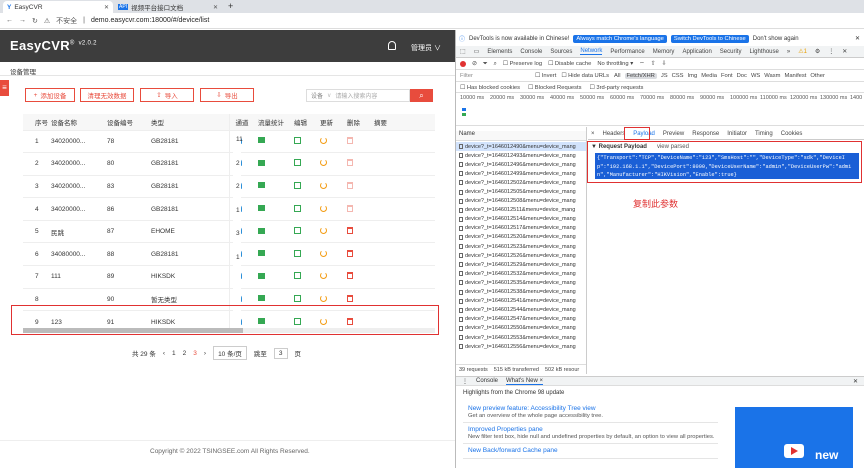  Describe the element at coordinates (693, 76) in the screenshot. I see `type-chip-img: Img` at that location.